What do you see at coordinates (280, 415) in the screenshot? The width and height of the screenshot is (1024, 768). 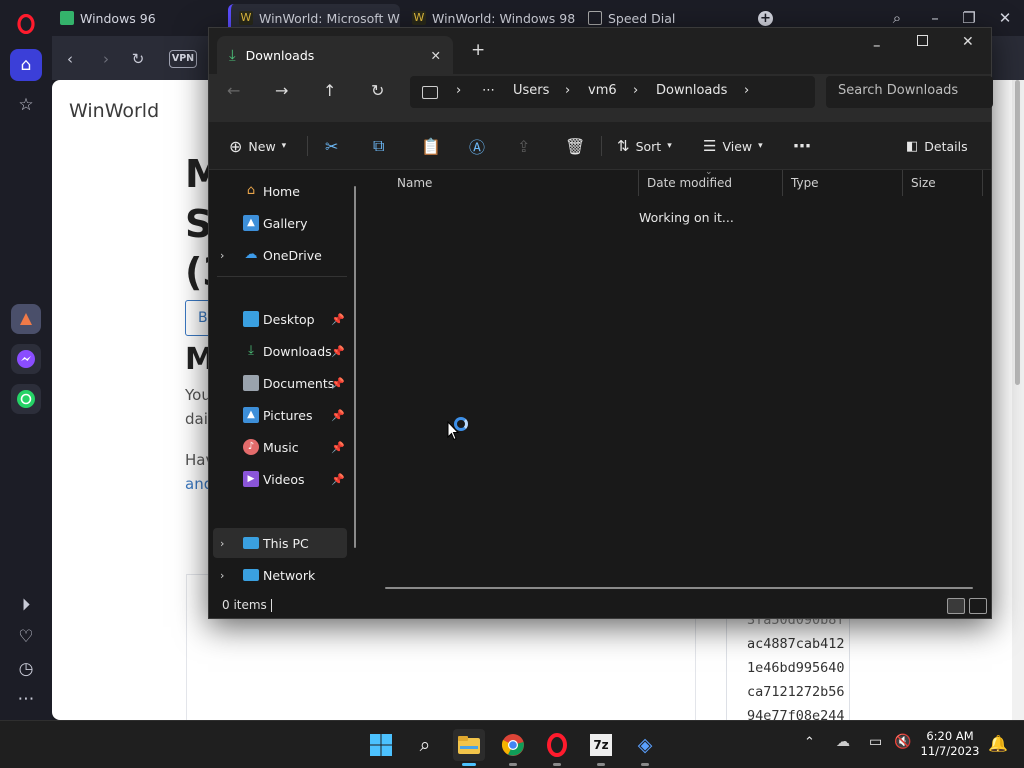 I see `nav-item-pictures: ▲ Pictures 📌` at bounding box center [280, 415].